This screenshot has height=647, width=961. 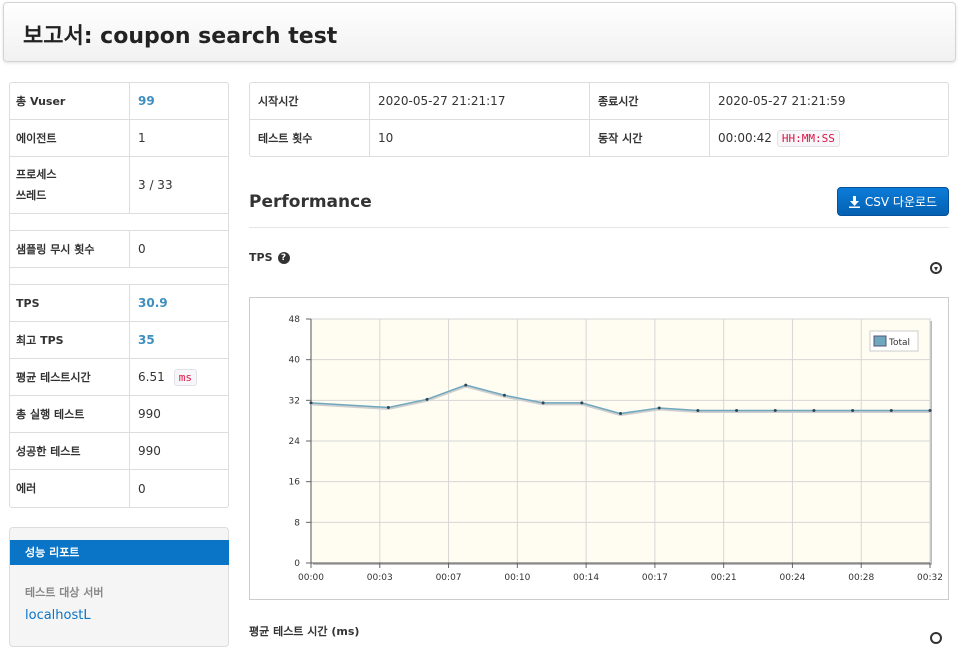 I want to click on mean-test-time-chart-title: 평균 테스트 시간 (ms), so click(x=304, y=631).